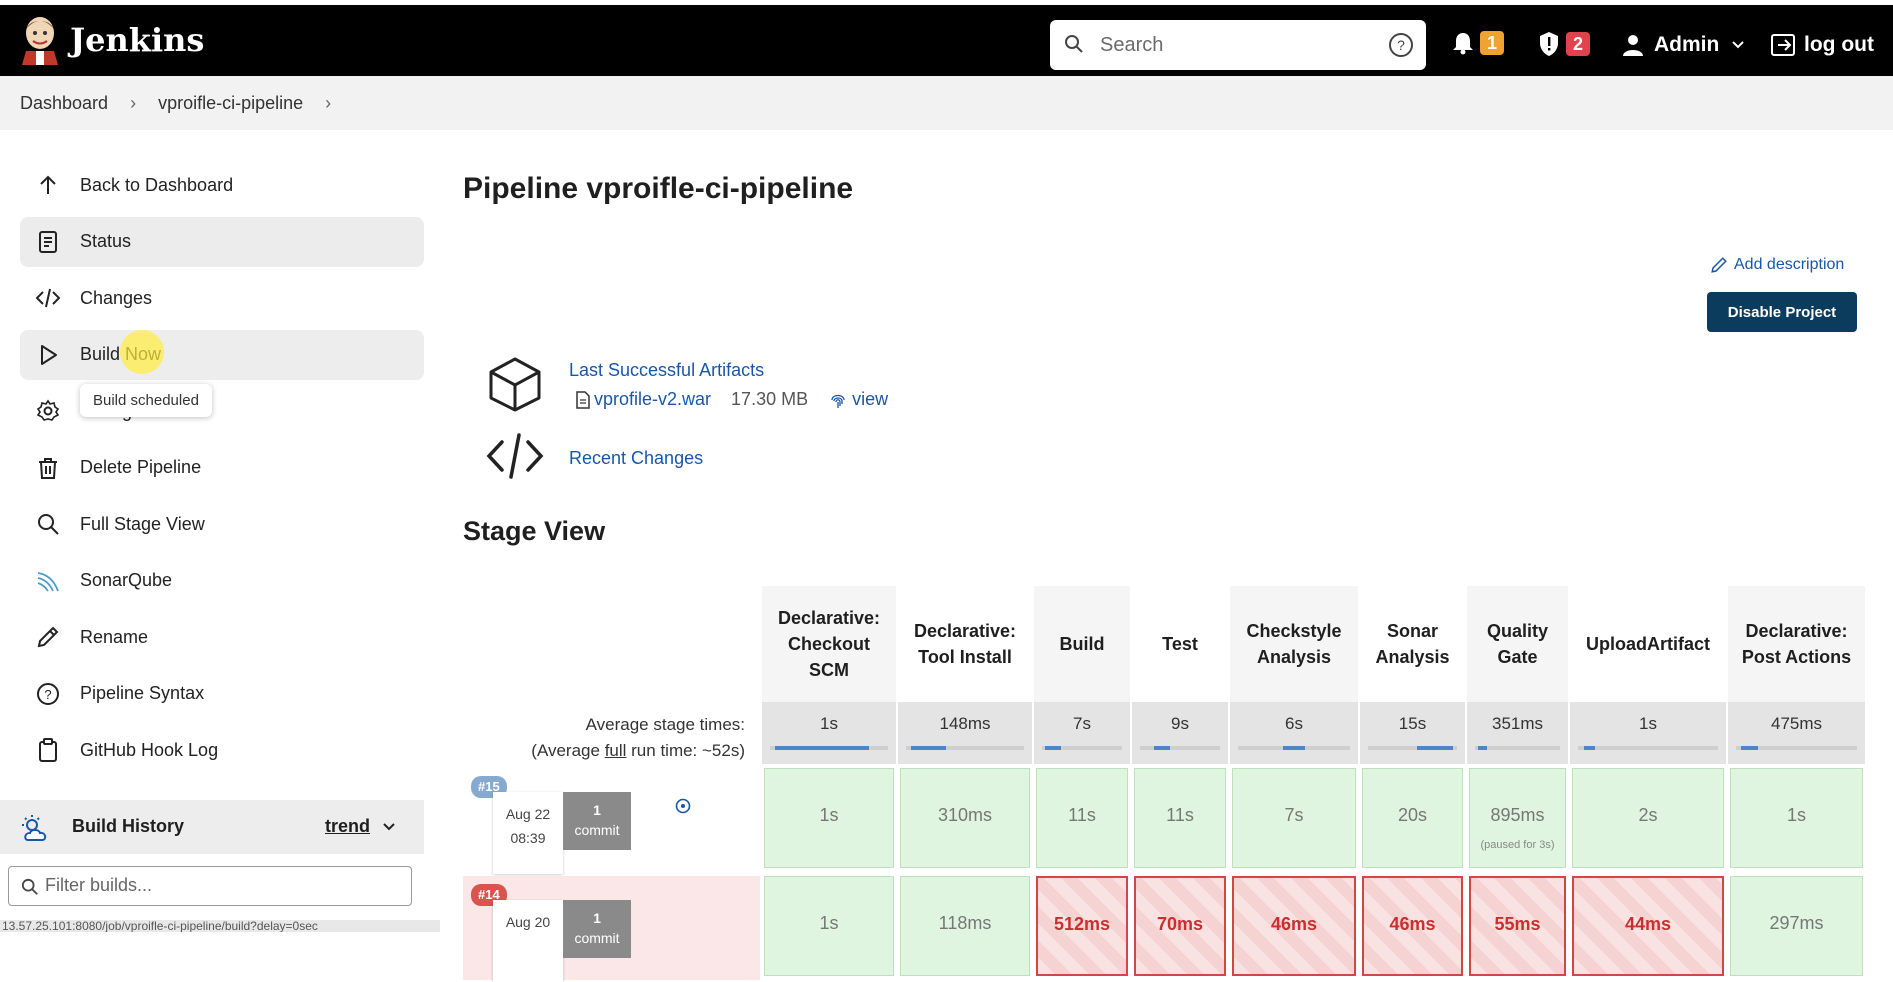 Image resolution: width=1893 pixels, height=982 pixels. I want to click on security-alerts-button: 2, so click(1564, 44).